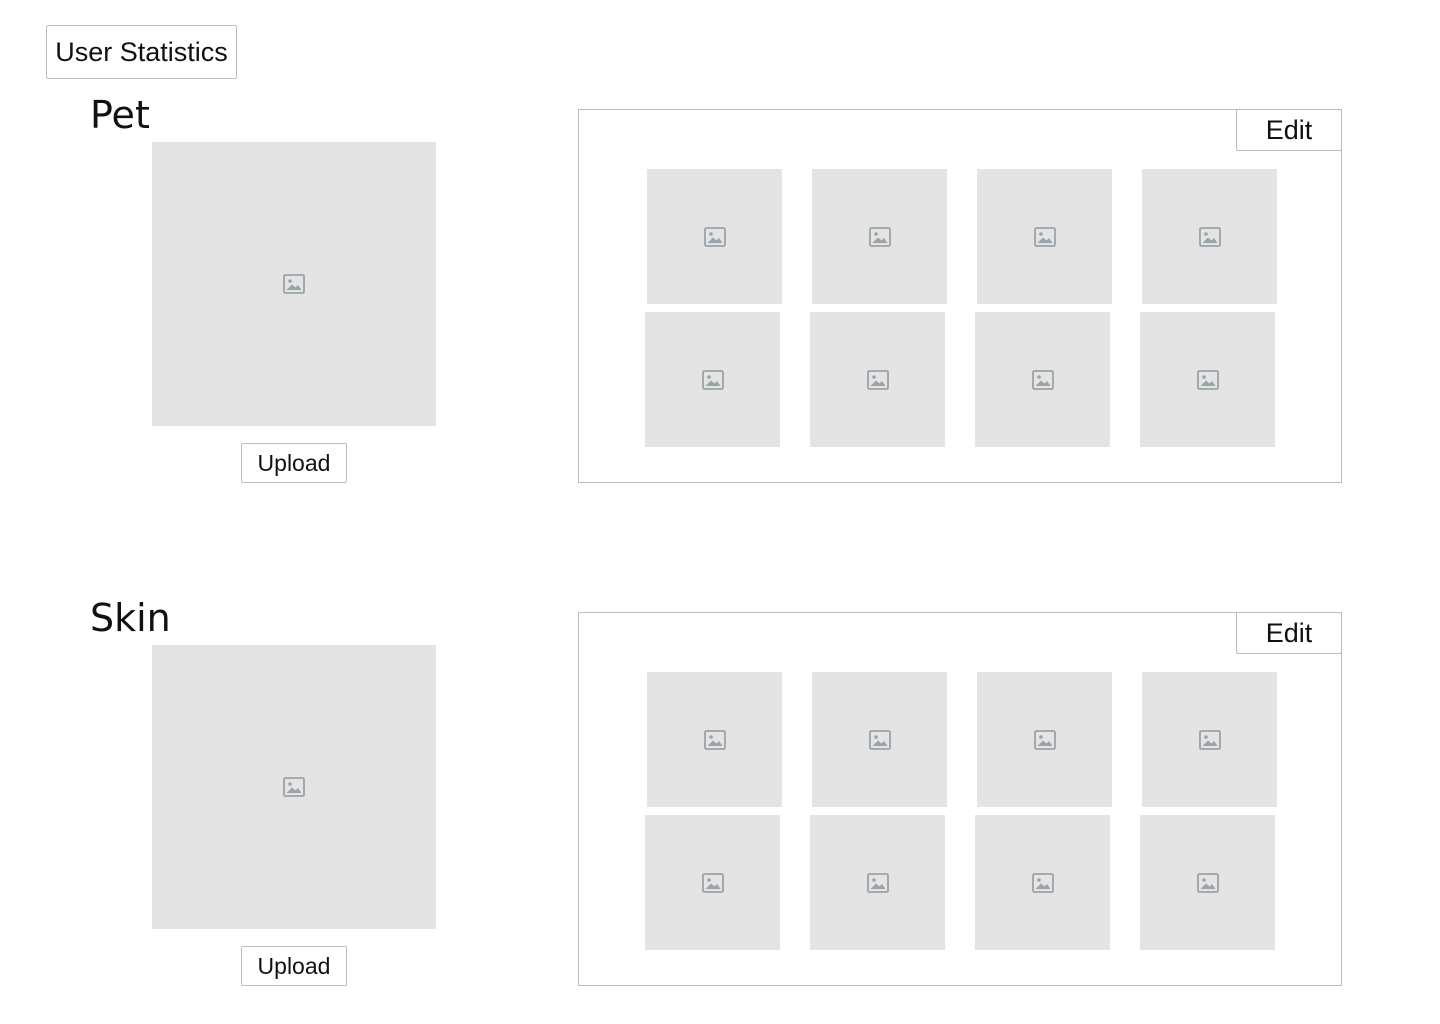 Image resolution: width=1440 pixels, height=1024 pixels. Describe the element at coordinates (141, 52) in the screenshot. I see `user-statistics-button: User Statistics` at that location.